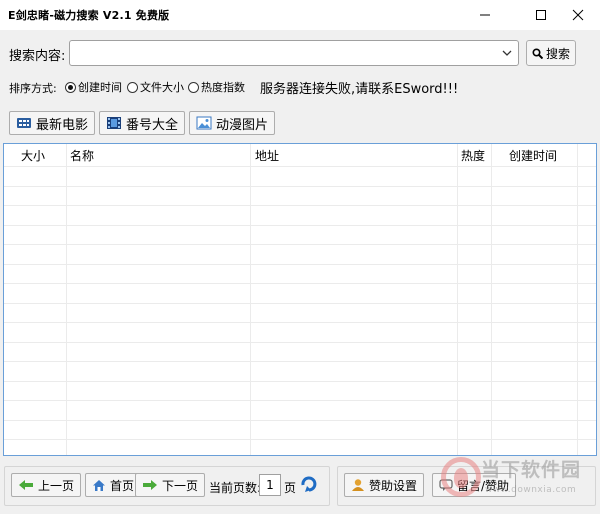 This screenshot has height=514, width=600. I want to click on sort-radio-heat: 热度指数, so click(216, 87).